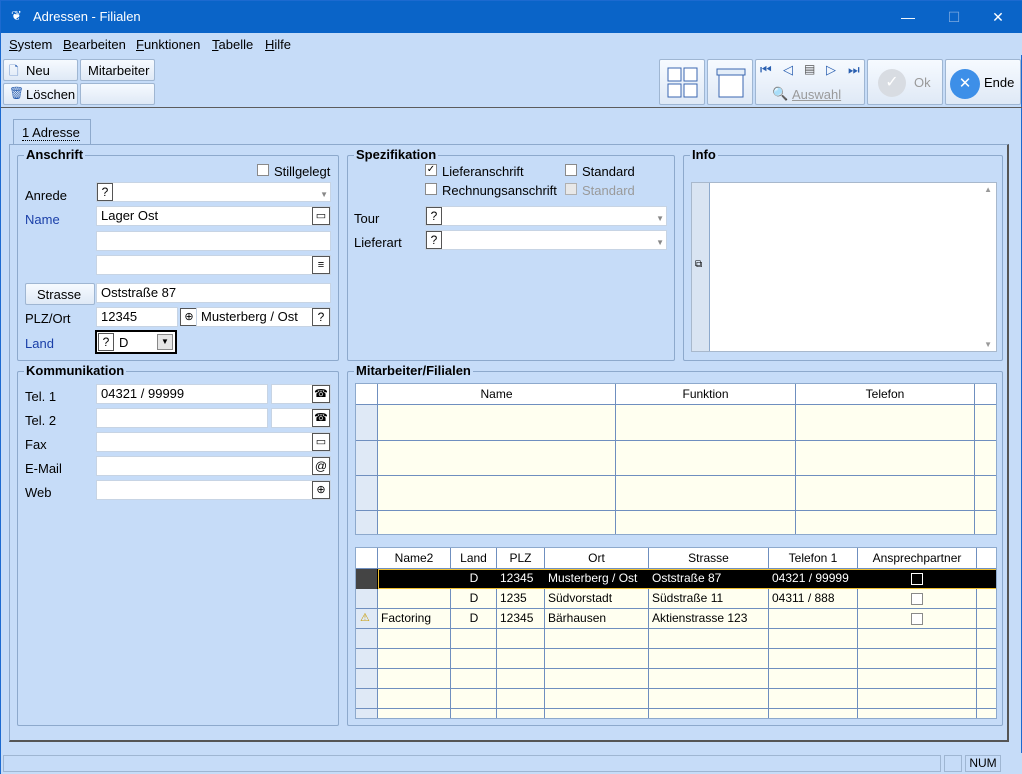 This screenshot has height=774, width=1022. I want to click on lieferart-select: ▼, so click(546, 240).